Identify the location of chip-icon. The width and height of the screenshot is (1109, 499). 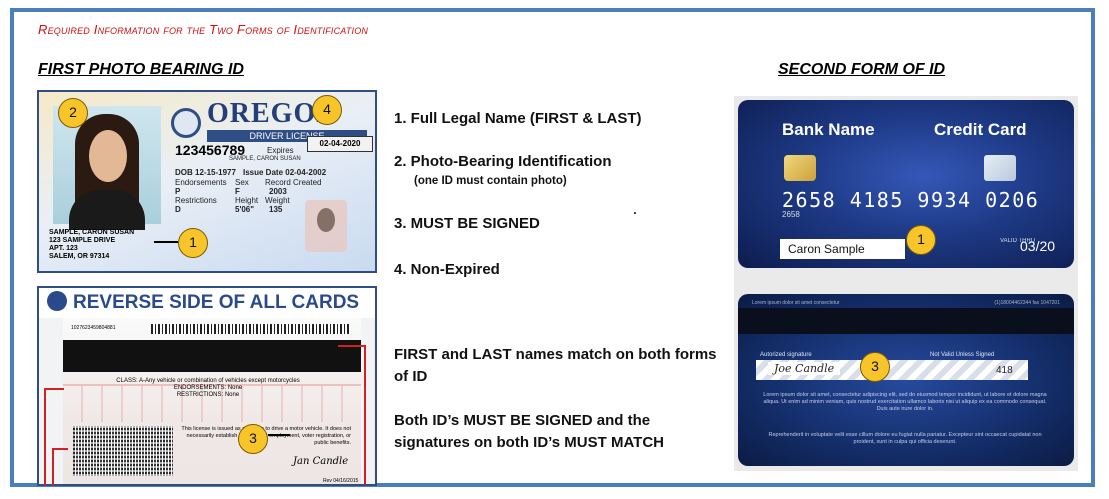
(800, 168).